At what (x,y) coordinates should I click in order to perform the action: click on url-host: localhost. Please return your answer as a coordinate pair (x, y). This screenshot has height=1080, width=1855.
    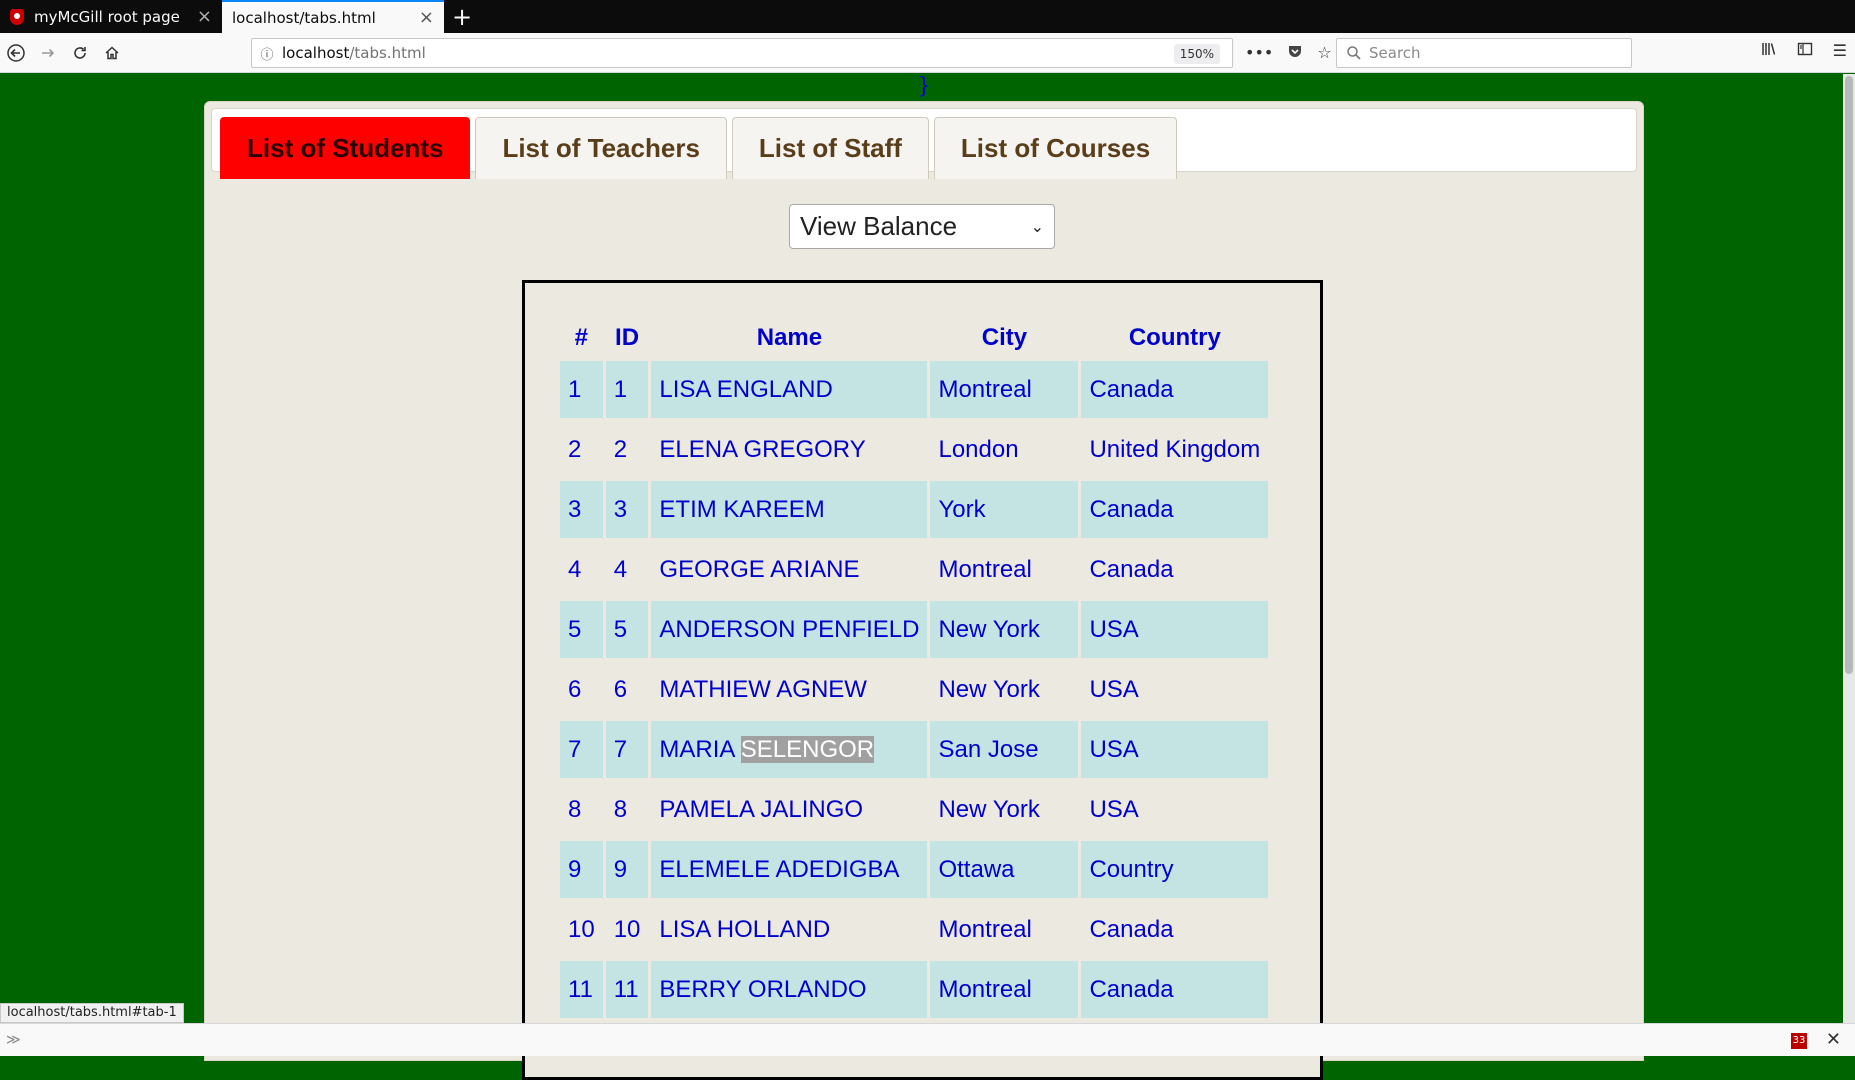
    Looking at the image, I should click on (316, 53).